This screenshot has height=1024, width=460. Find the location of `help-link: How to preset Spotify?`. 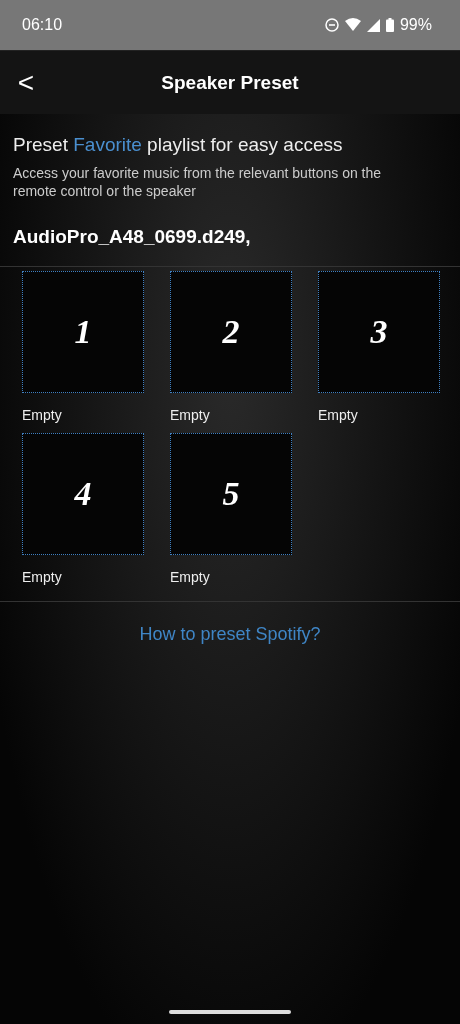

help-link: How to preset Spotify? is located at coordinates (230, 634).